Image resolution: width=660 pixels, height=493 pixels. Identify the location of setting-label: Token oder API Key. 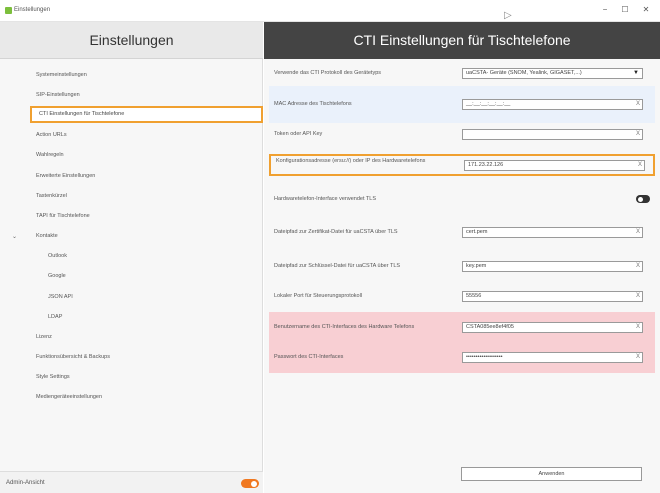
(298, 134).